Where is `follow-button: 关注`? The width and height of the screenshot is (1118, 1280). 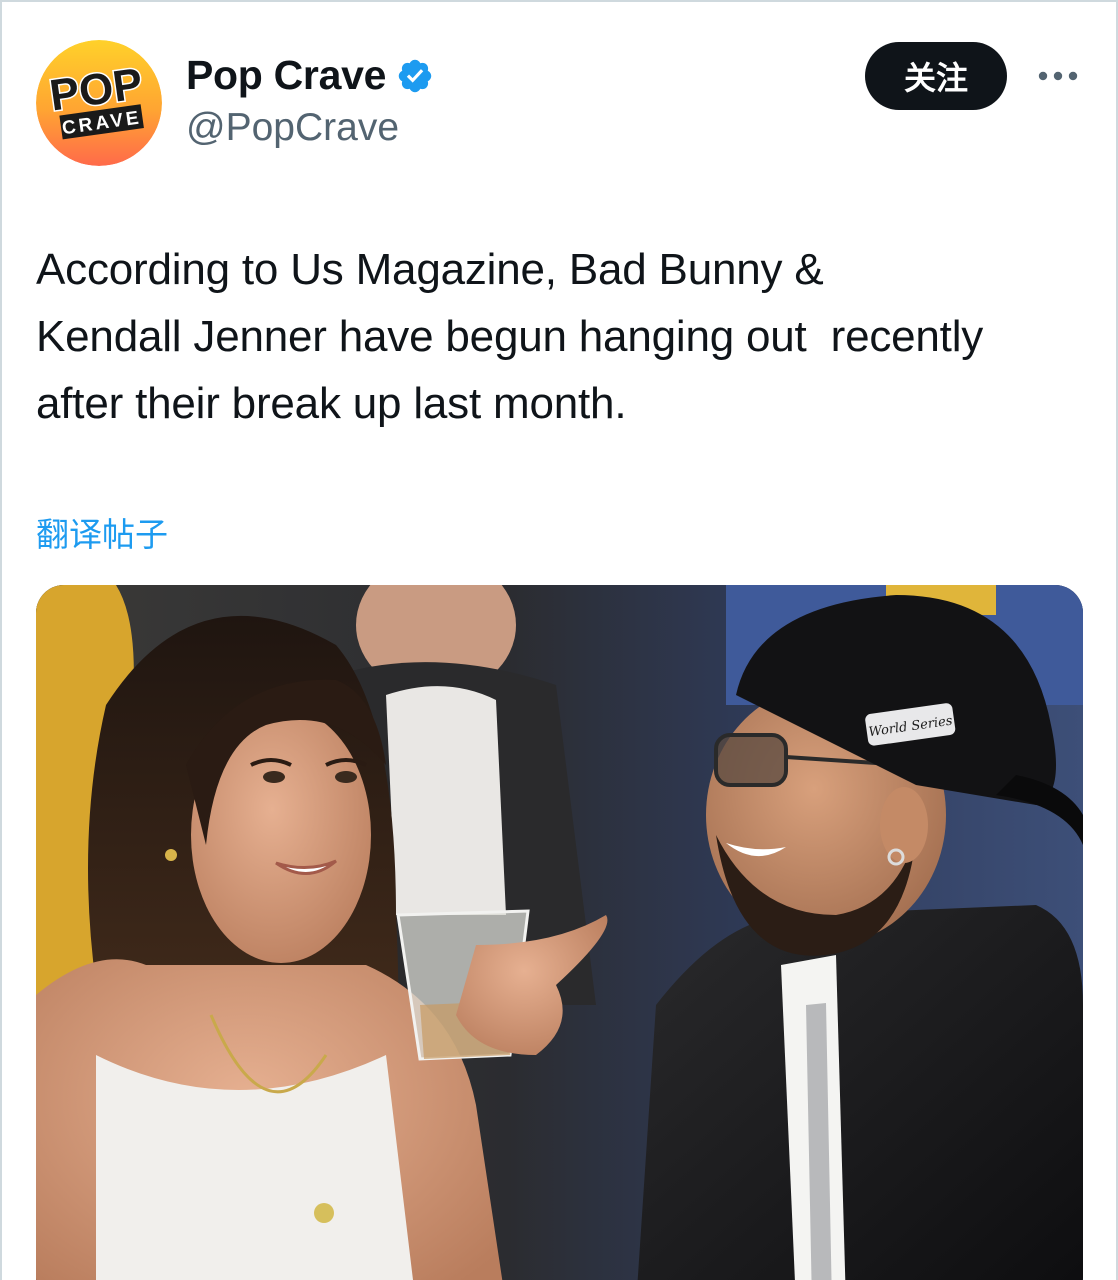 follow-button: 关注 is located at coordinates (936, 76).